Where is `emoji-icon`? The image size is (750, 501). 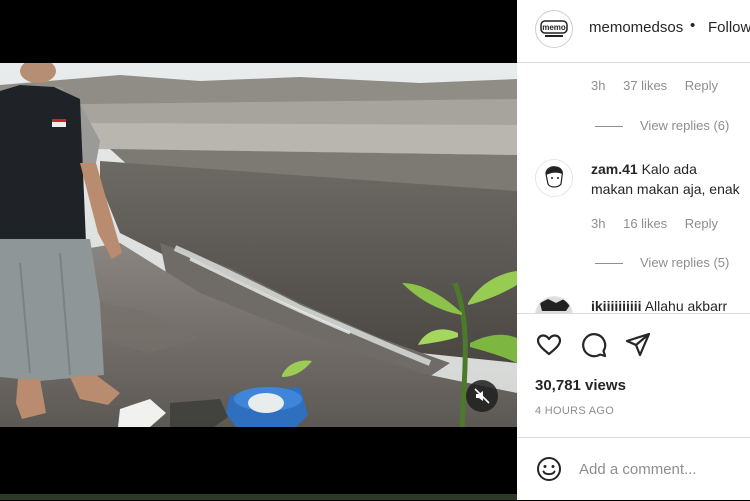 emoji-icon is located at coordinates (549, 469).